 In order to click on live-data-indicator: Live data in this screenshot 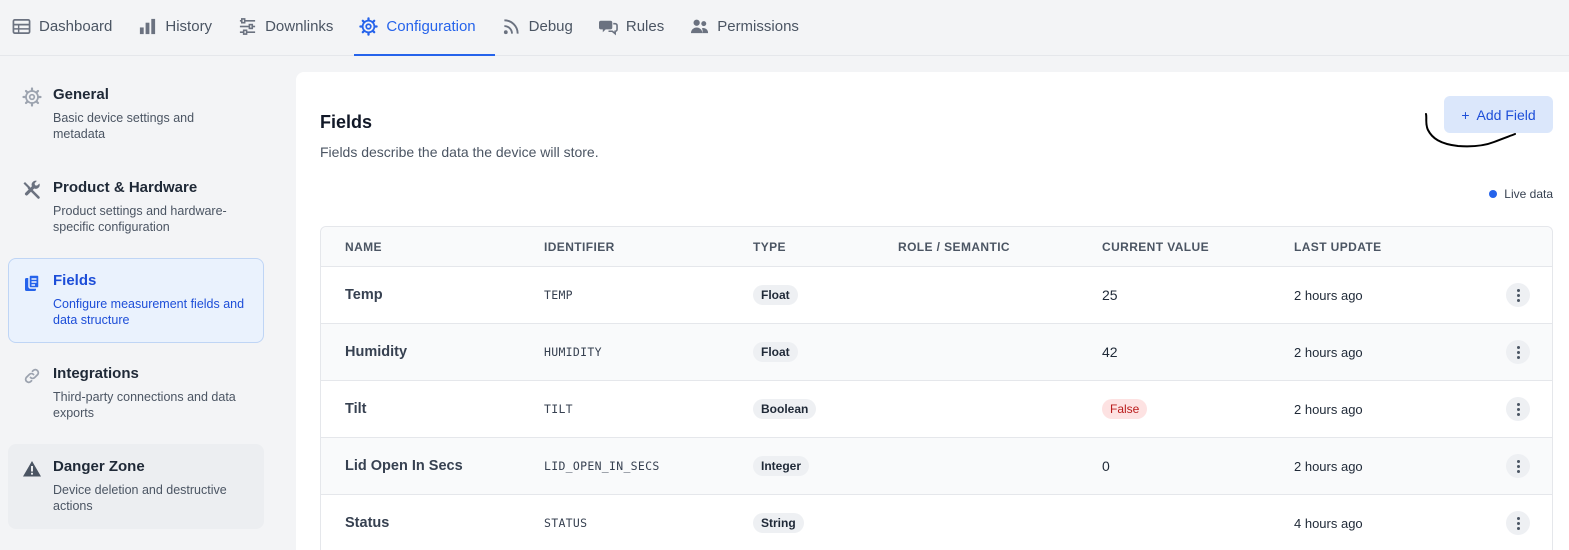, I will do `click(1521, 194)`.